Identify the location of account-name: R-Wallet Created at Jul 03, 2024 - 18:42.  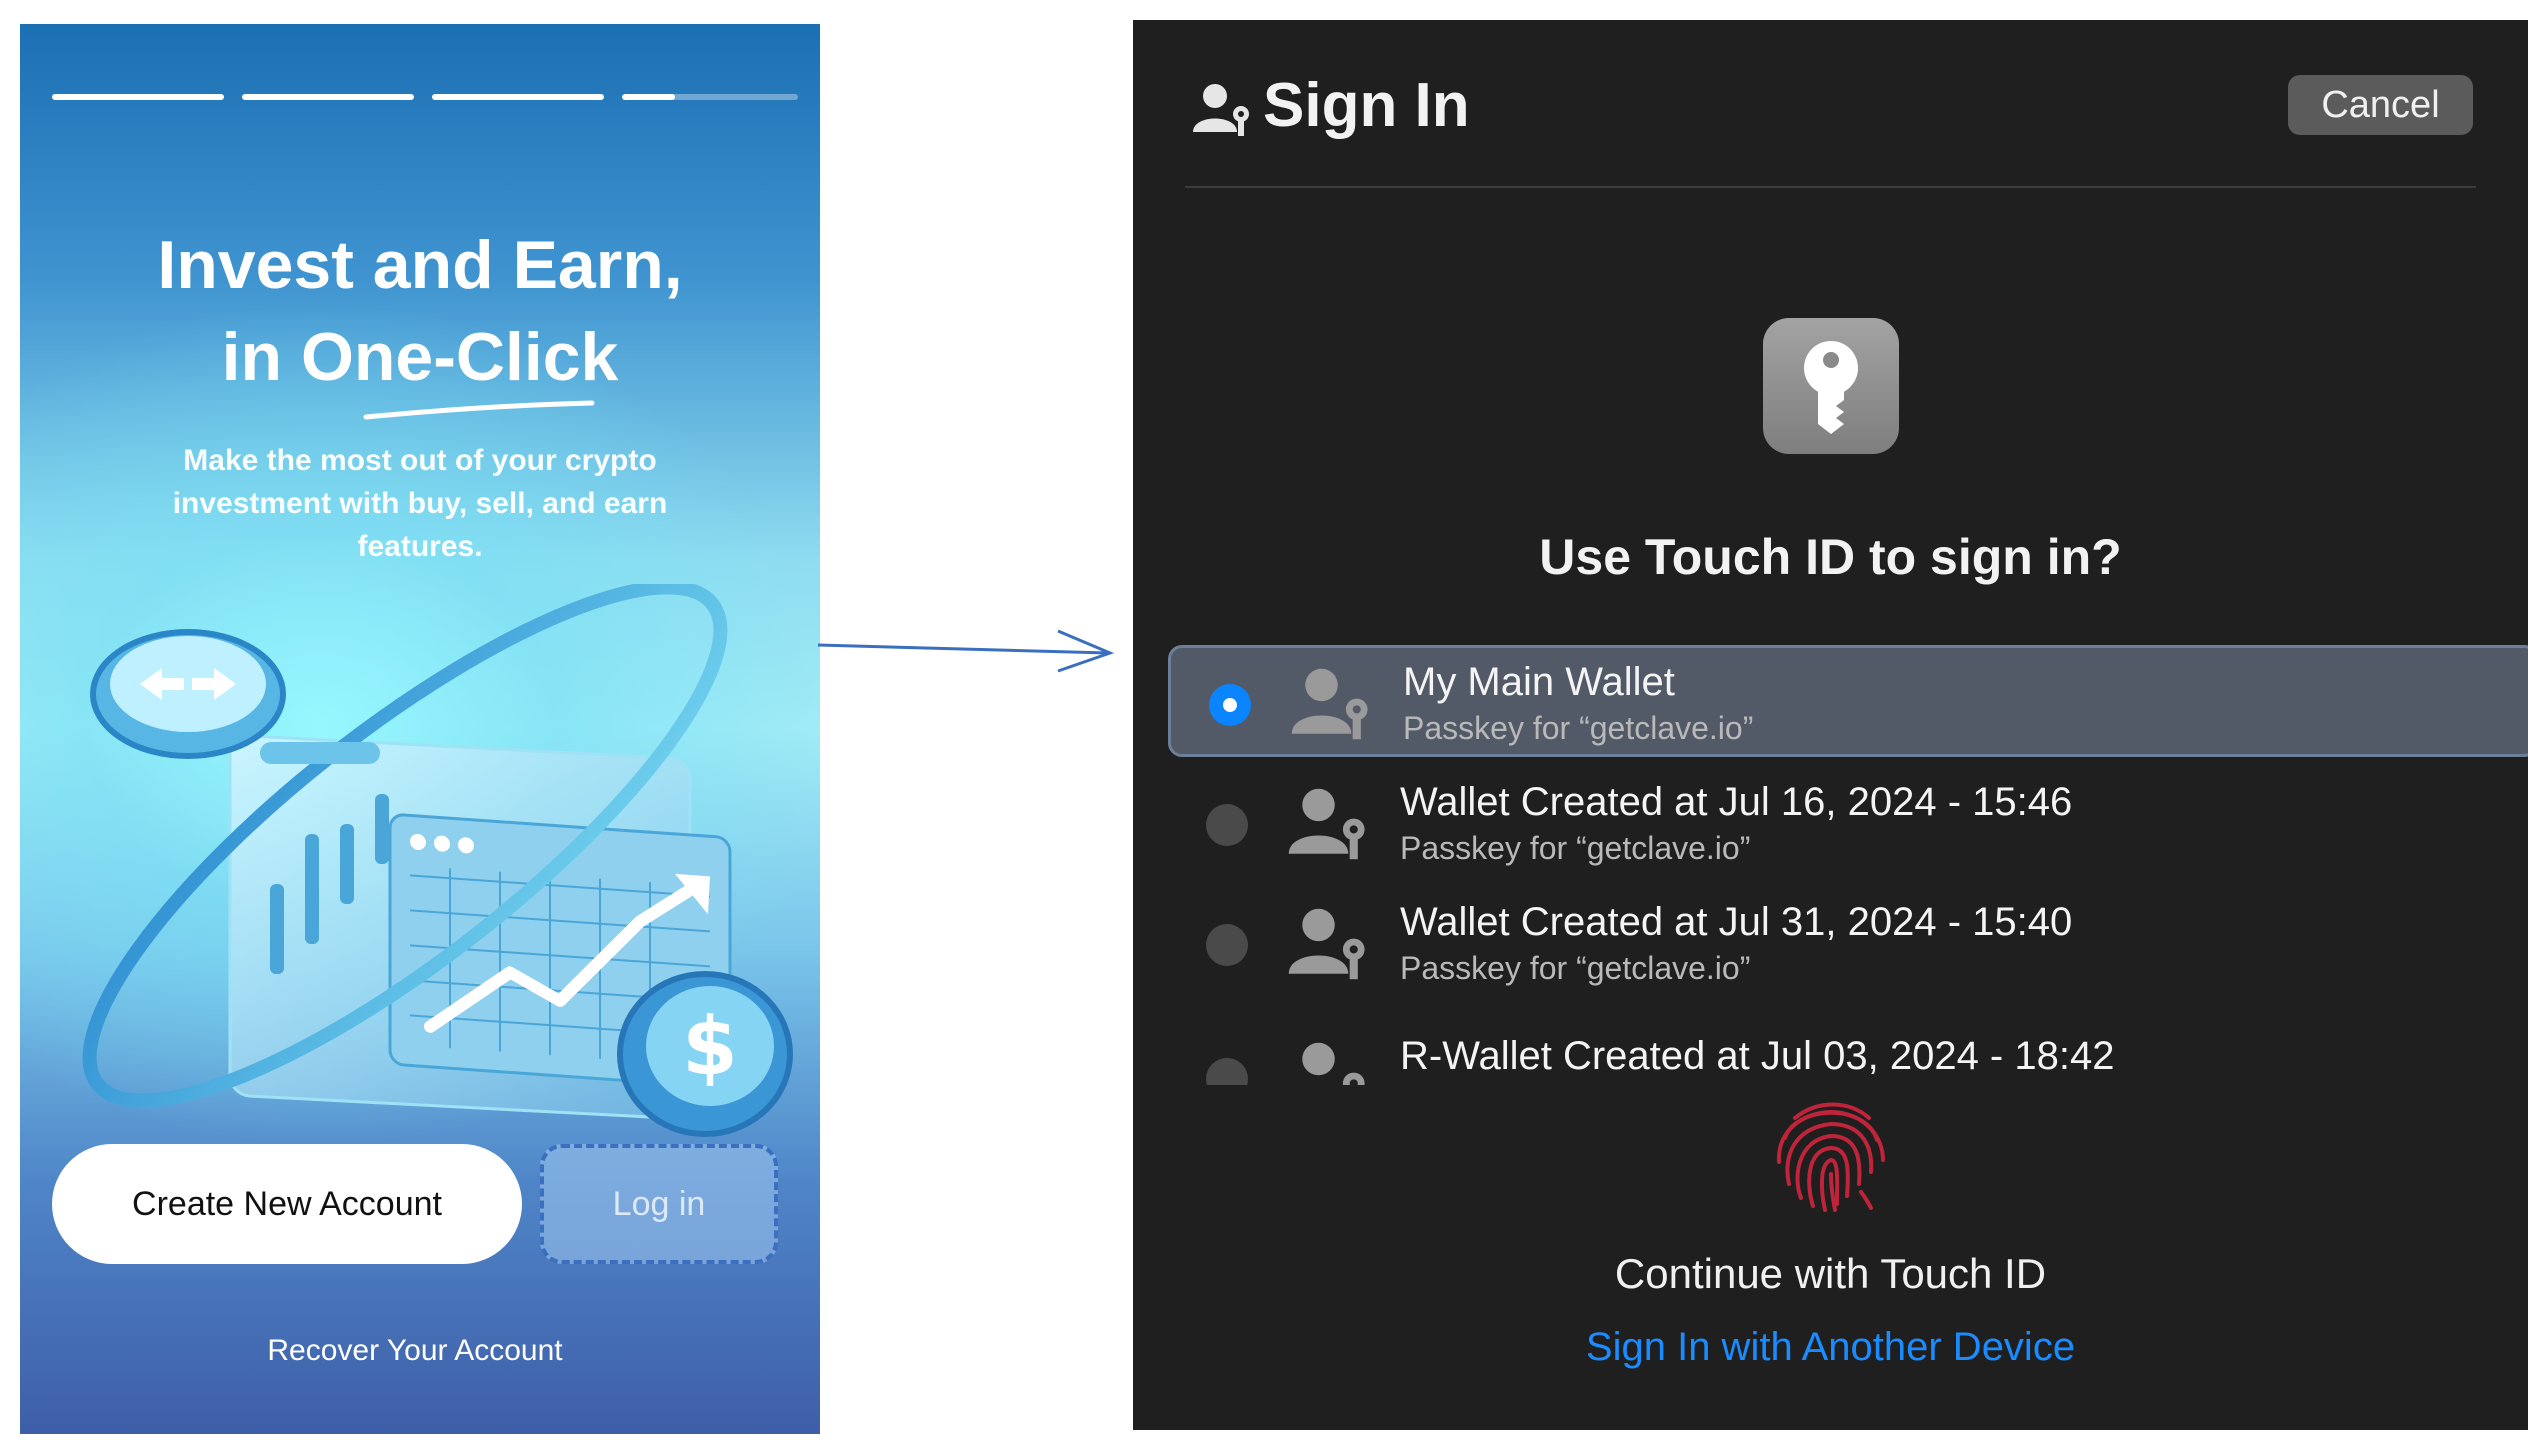
(1757, 1056).